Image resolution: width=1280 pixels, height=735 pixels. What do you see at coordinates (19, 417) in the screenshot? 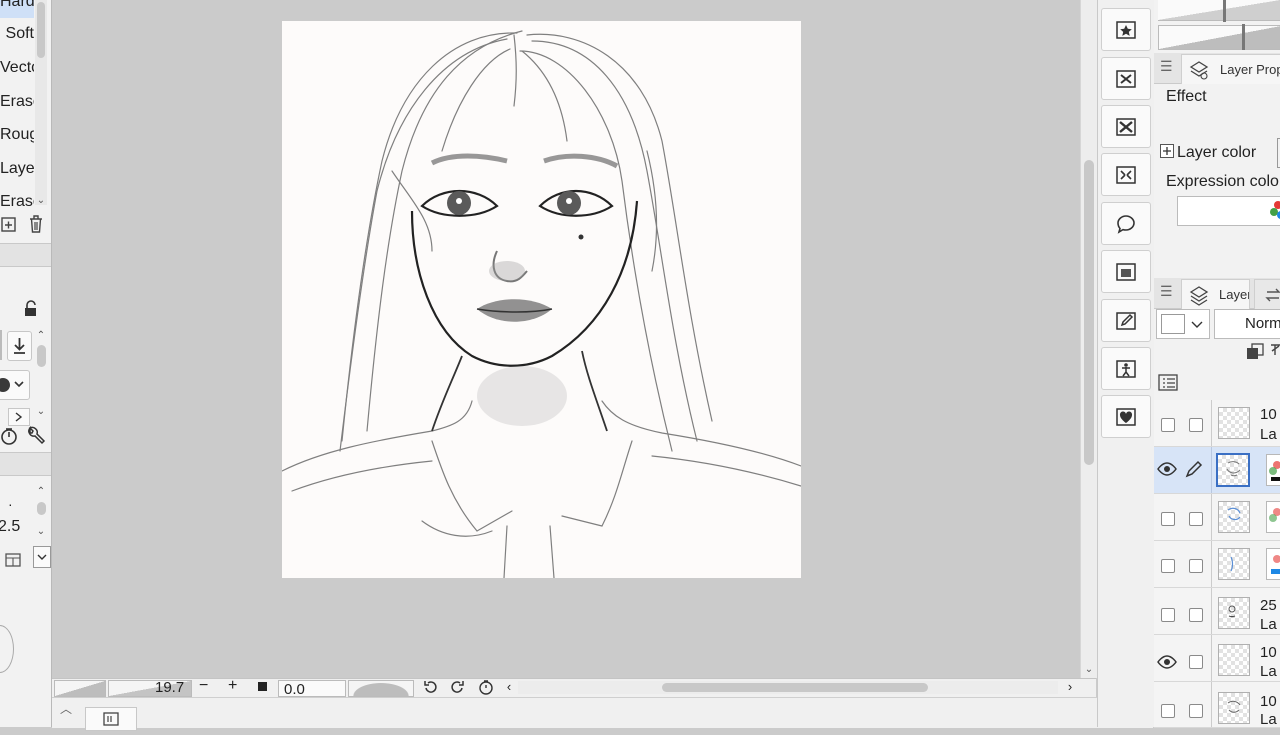
I see `chevron-right-icon` at bounding box center [19, 417].